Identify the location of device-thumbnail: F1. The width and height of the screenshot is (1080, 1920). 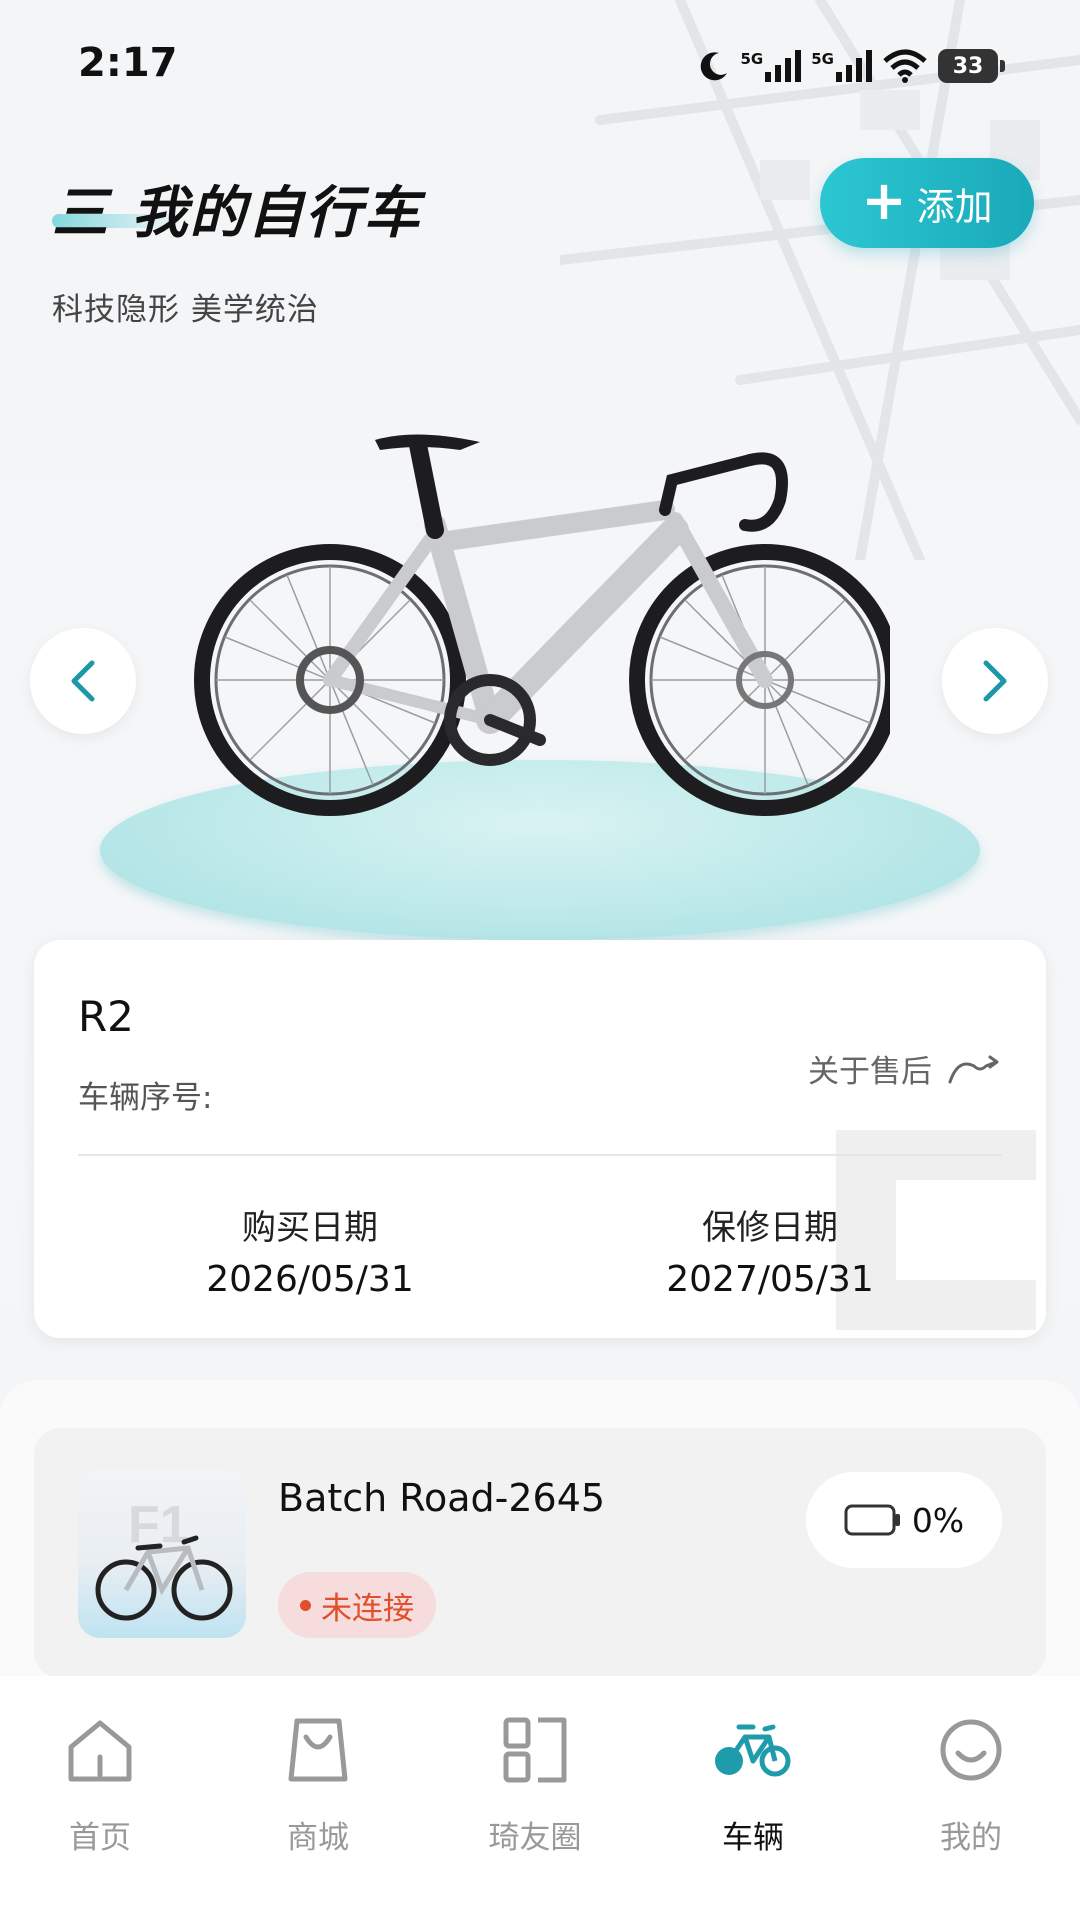
(162, 1554).